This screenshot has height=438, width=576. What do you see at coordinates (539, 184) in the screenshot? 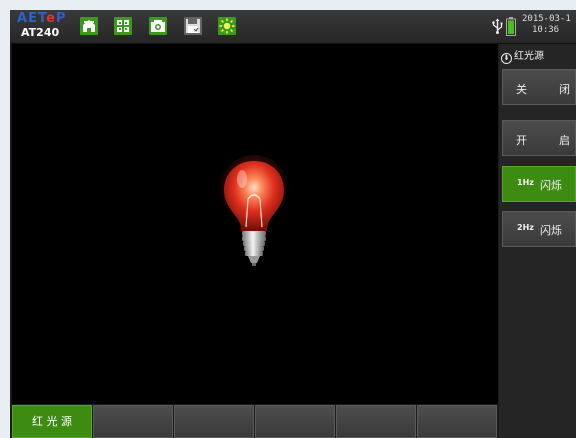
I see `flash-1hz-button: 1Hz 闪烁` at bounding box center [539, 184].